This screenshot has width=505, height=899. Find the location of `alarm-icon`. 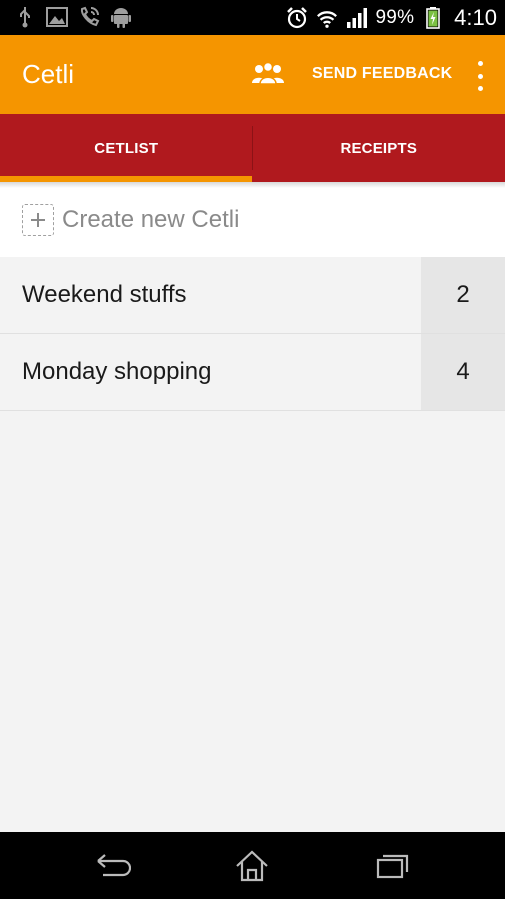

alarm-icon is located at coordinates (297, 17).